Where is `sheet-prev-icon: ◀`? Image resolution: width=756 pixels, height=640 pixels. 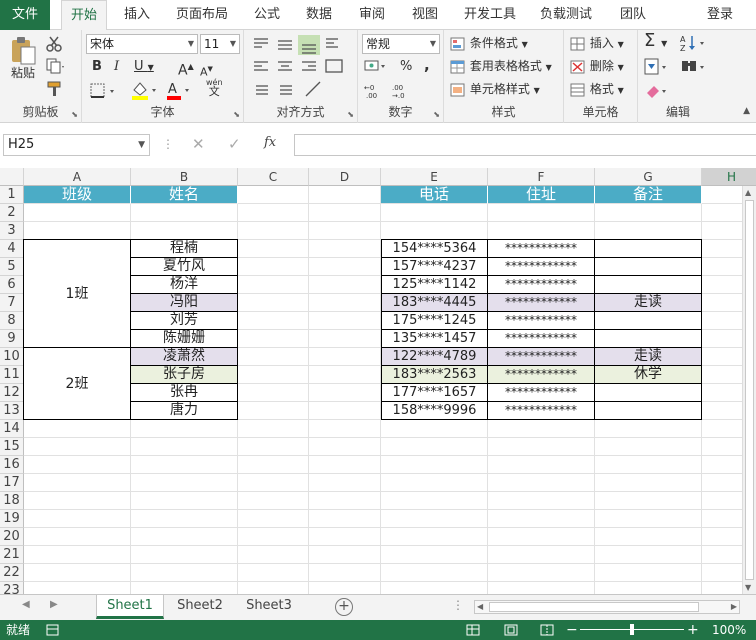
sheet-prev-icon: ◀ is located at coordinates (26, 604).